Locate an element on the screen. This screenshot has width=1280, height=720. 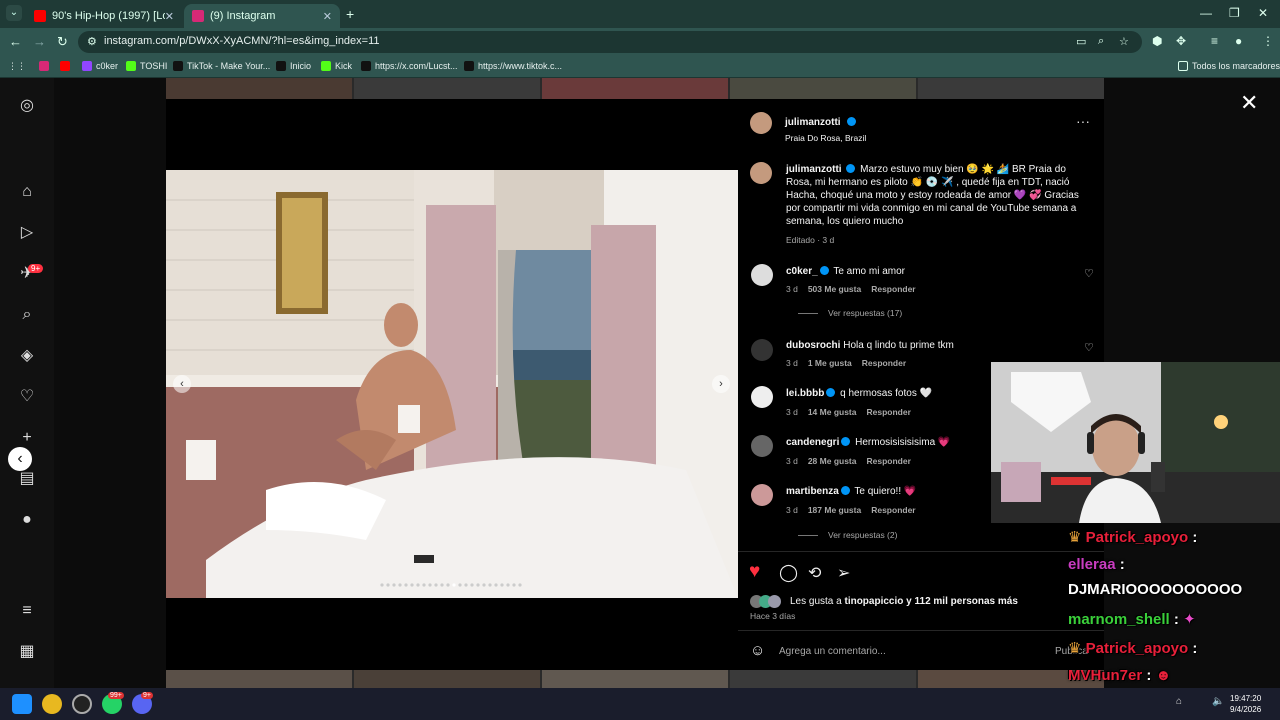
share-icon: ➢ is located at coordinates (843, 573).